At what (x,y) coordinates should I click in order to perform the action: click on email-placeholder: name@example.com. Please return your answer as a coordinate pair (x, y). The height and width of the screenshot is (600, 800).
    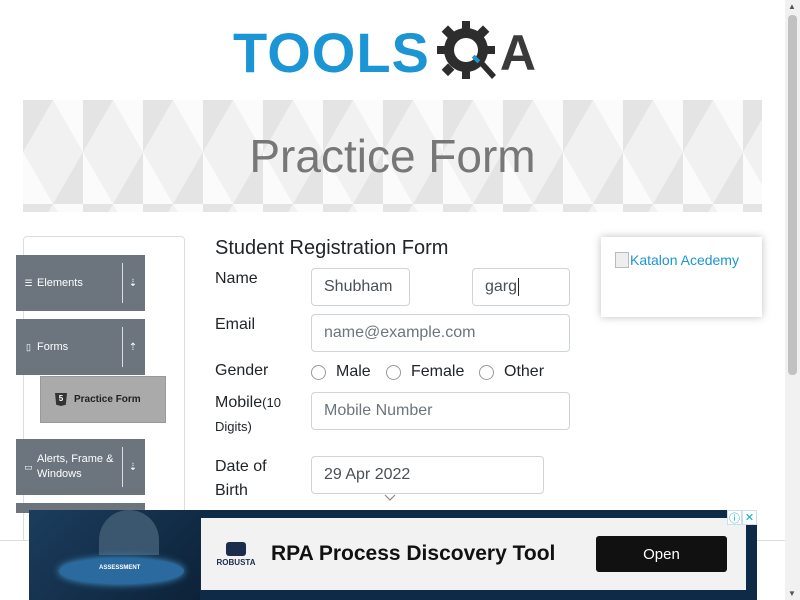
    Looking at the image, I should click on (400, 332).